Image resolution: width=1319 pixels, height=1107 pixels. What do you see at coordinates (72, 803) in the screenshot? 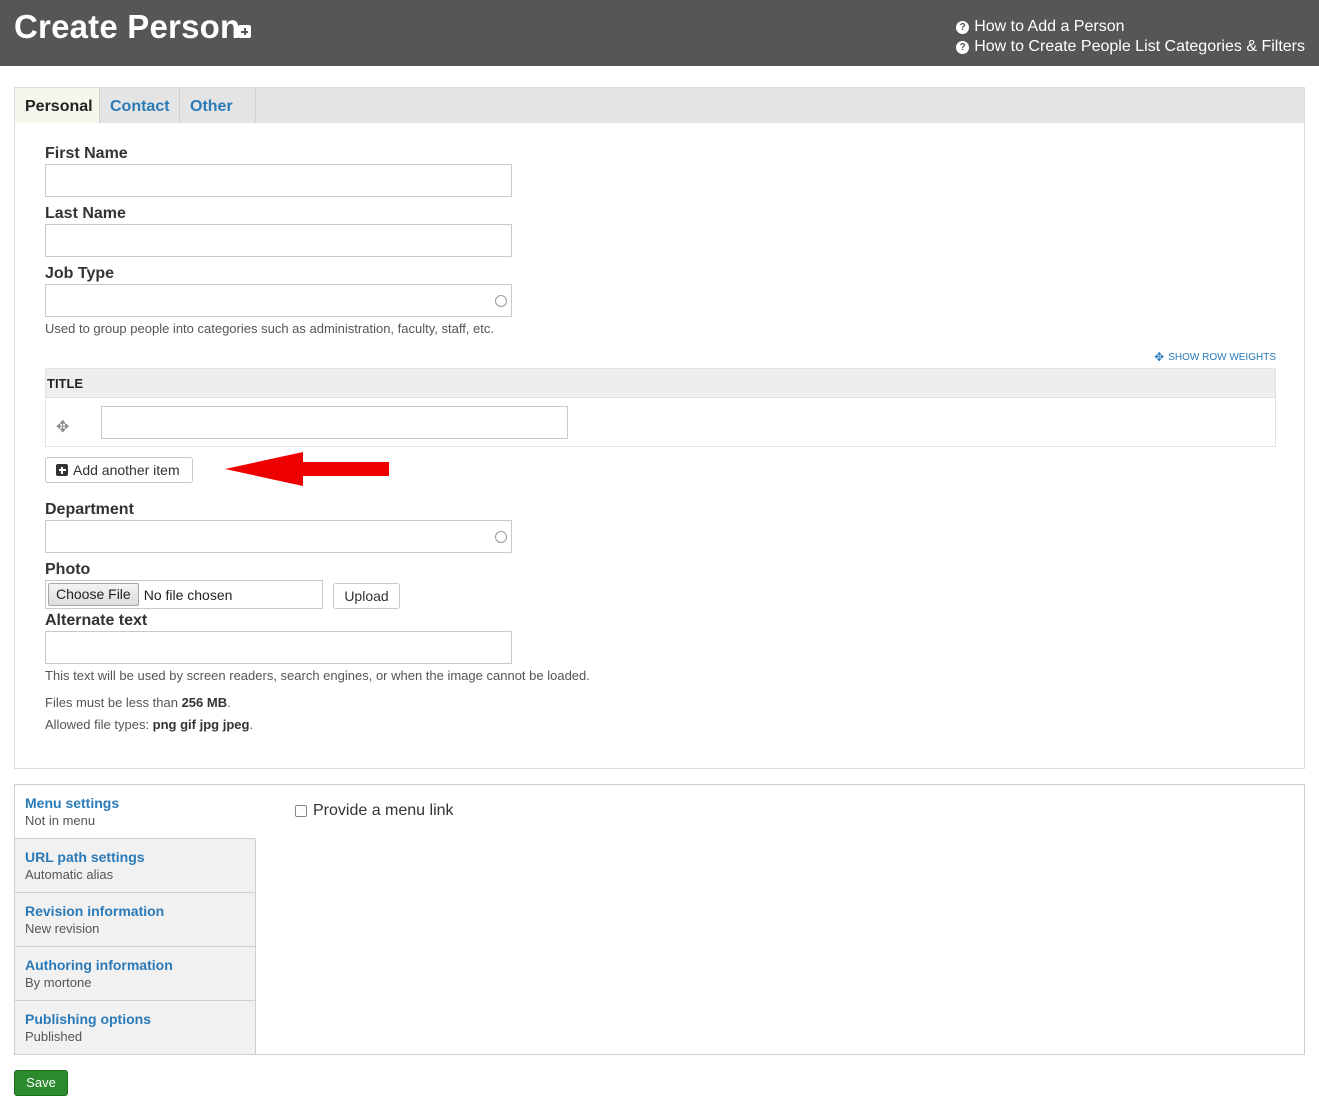
I see `vertical-tab-title: Menu settings` at bounding box center [72, 803].